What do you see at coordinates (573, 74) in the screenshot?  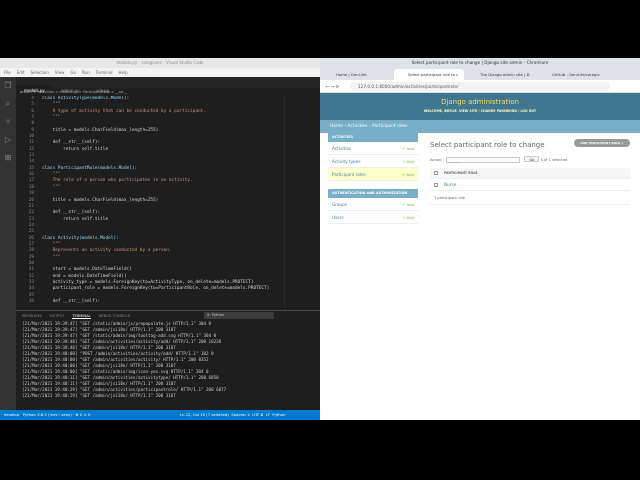 I see `tab-github: GitHub - GeniLife/caregiv` at bounding box center [573, 74].